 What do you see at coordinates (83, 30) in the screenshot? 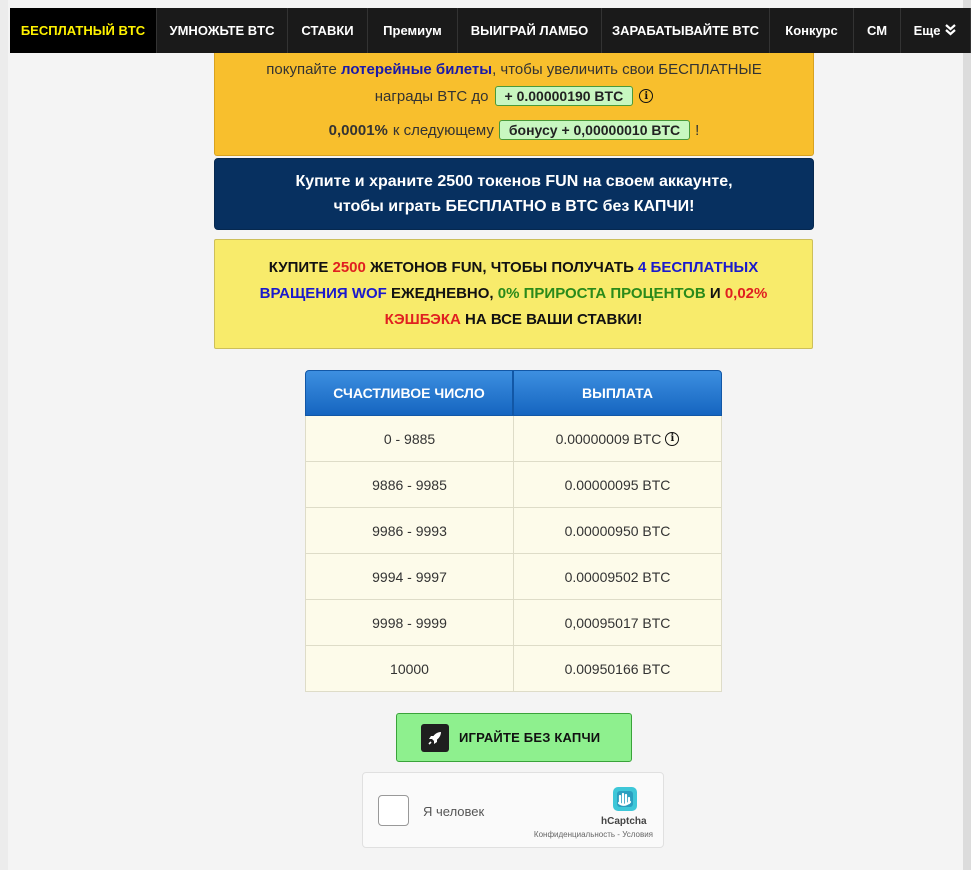
I see `nav-free-btc: БЕСПЛАТНЫЙ BTC` at bounding box center [83, 30].